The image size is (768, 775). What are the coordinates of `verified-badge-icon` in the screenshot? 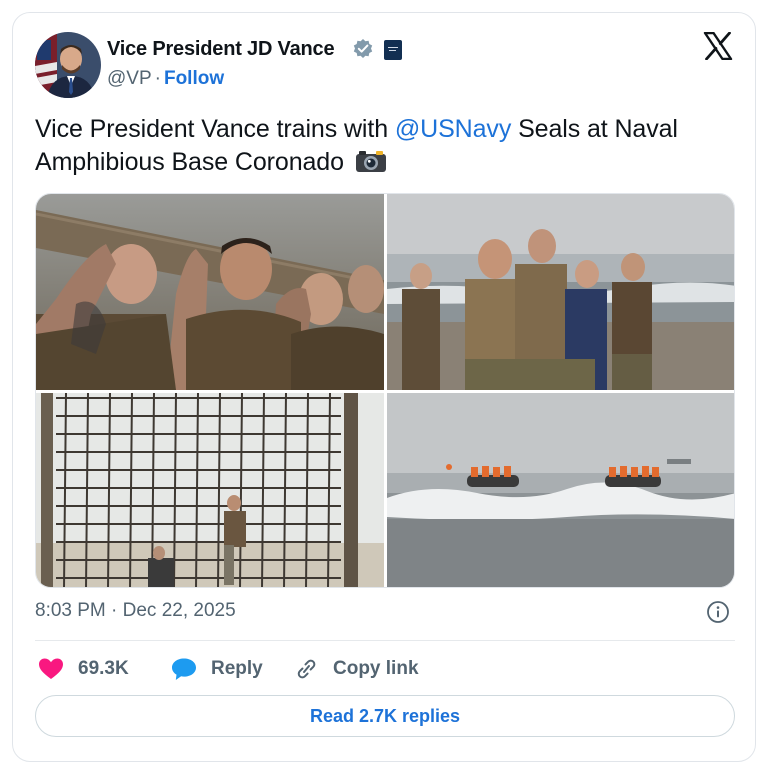 It's located at (363, 51).